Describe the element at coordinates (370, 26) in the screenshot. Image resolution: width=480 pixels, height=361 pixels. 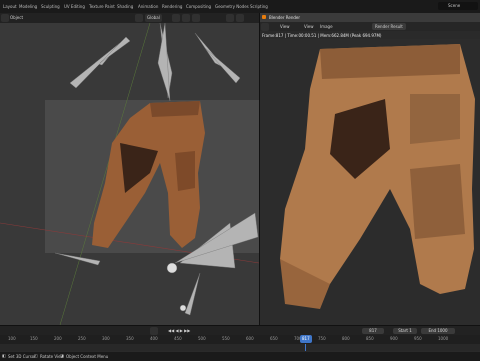
I see `image-editor-header: View View Image Render Result` at that location.